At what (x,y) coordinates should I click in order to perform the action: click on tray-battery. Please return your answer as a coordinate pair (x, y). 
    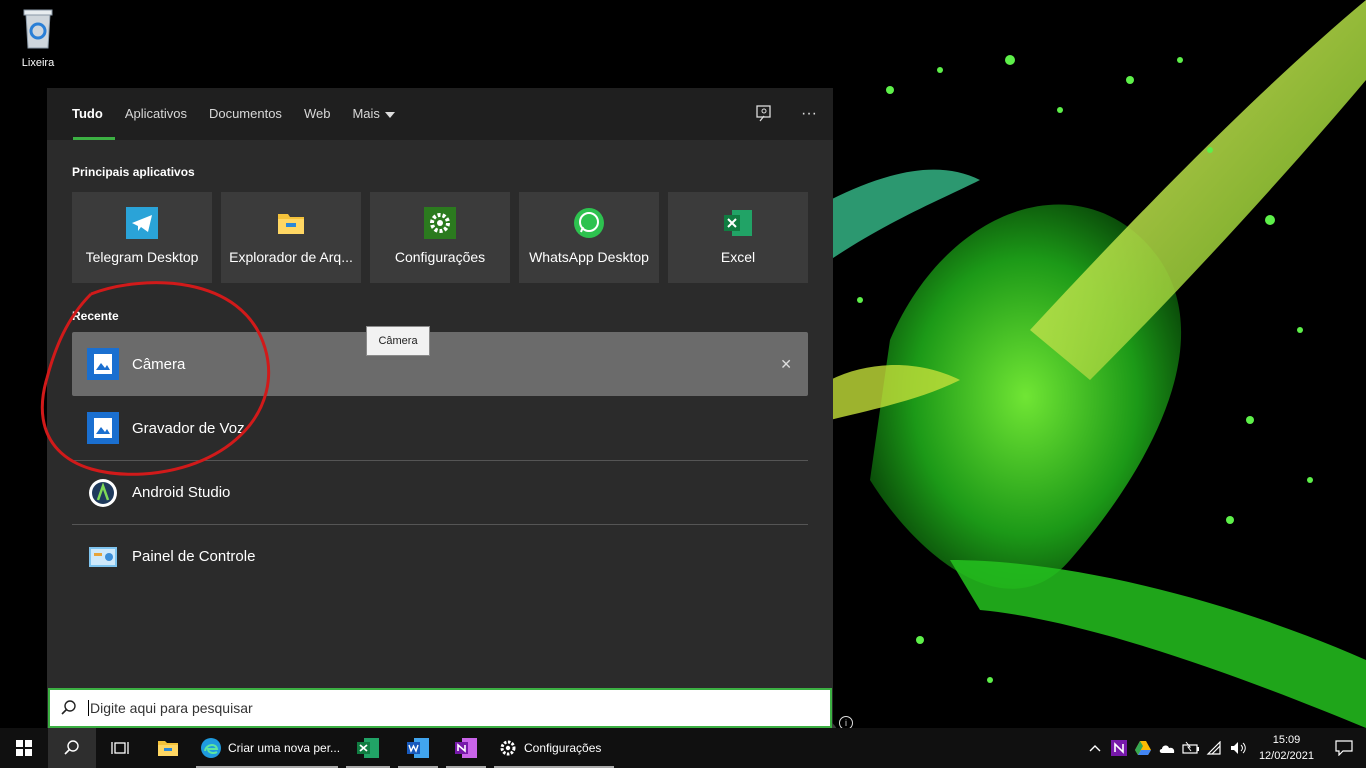
    Looking at the image, I should click on (1191, 748).